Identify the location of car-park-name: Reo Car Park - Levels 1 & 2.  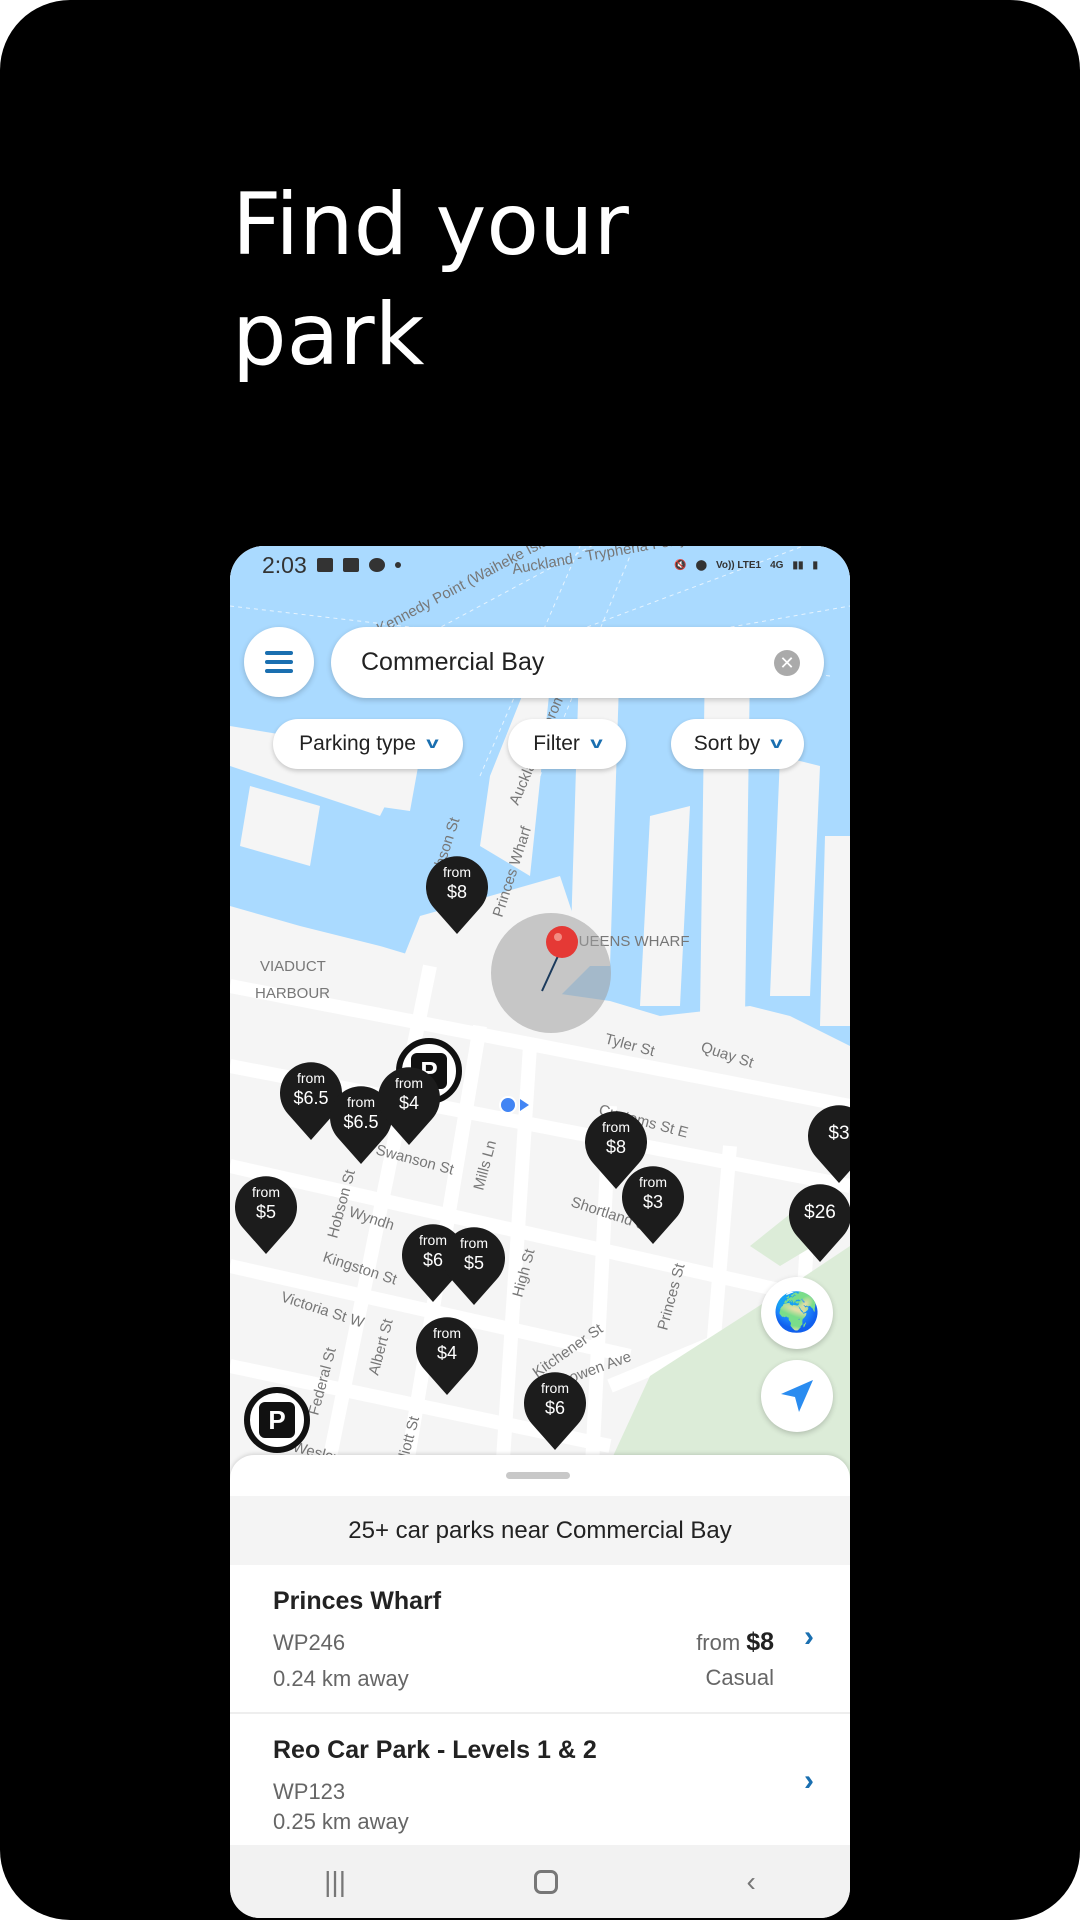
(435, 1750).